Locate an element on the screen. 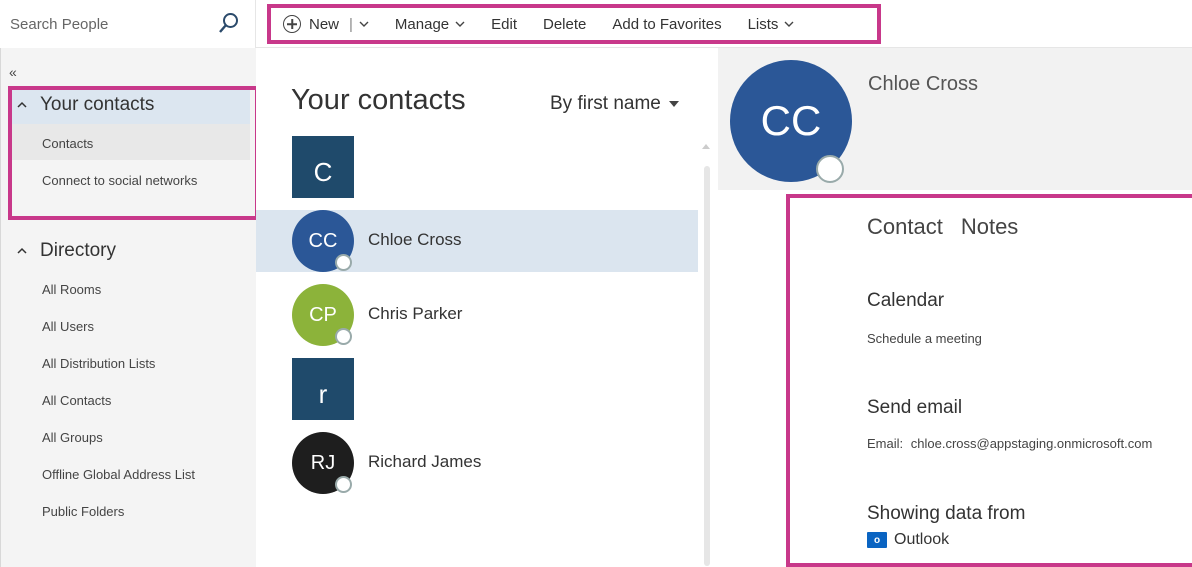 Image resolution: width=1192 pixels, height=567 pixels. sort-label: By first name is located at coordinates (605, 103).